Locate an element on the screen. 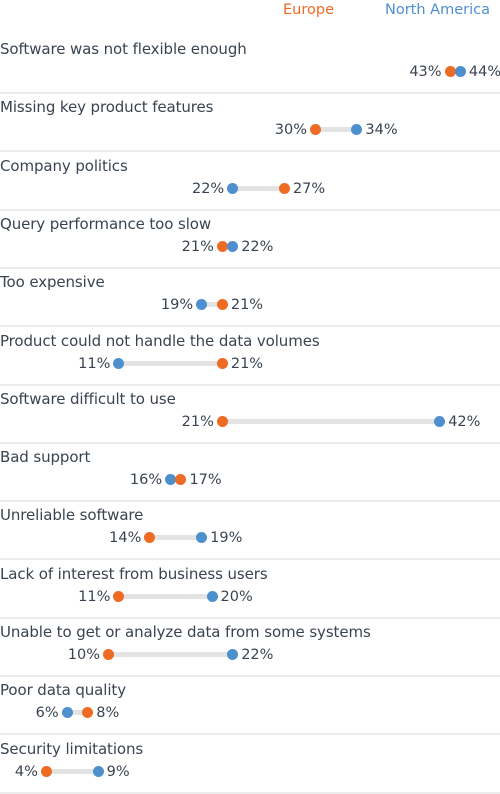  chart-row: Query performance too slow 21% 22% is located at coordinates (250, 240).